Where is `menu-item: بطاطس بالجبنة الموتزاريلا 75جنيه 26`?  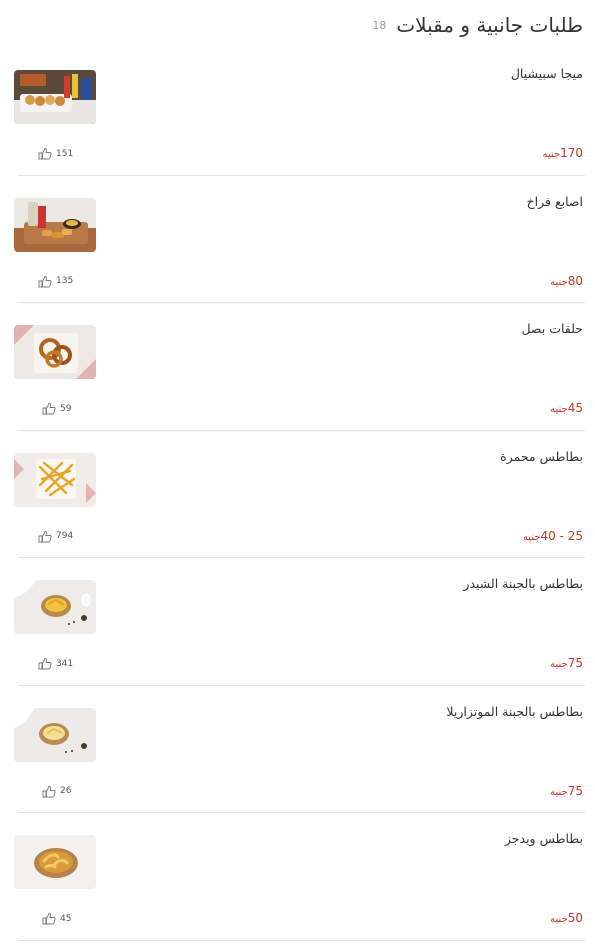
menu-item: بطاطس بالجبنة الموتزاريلا 75جنيه 26 is located at coordinates (297, 749).